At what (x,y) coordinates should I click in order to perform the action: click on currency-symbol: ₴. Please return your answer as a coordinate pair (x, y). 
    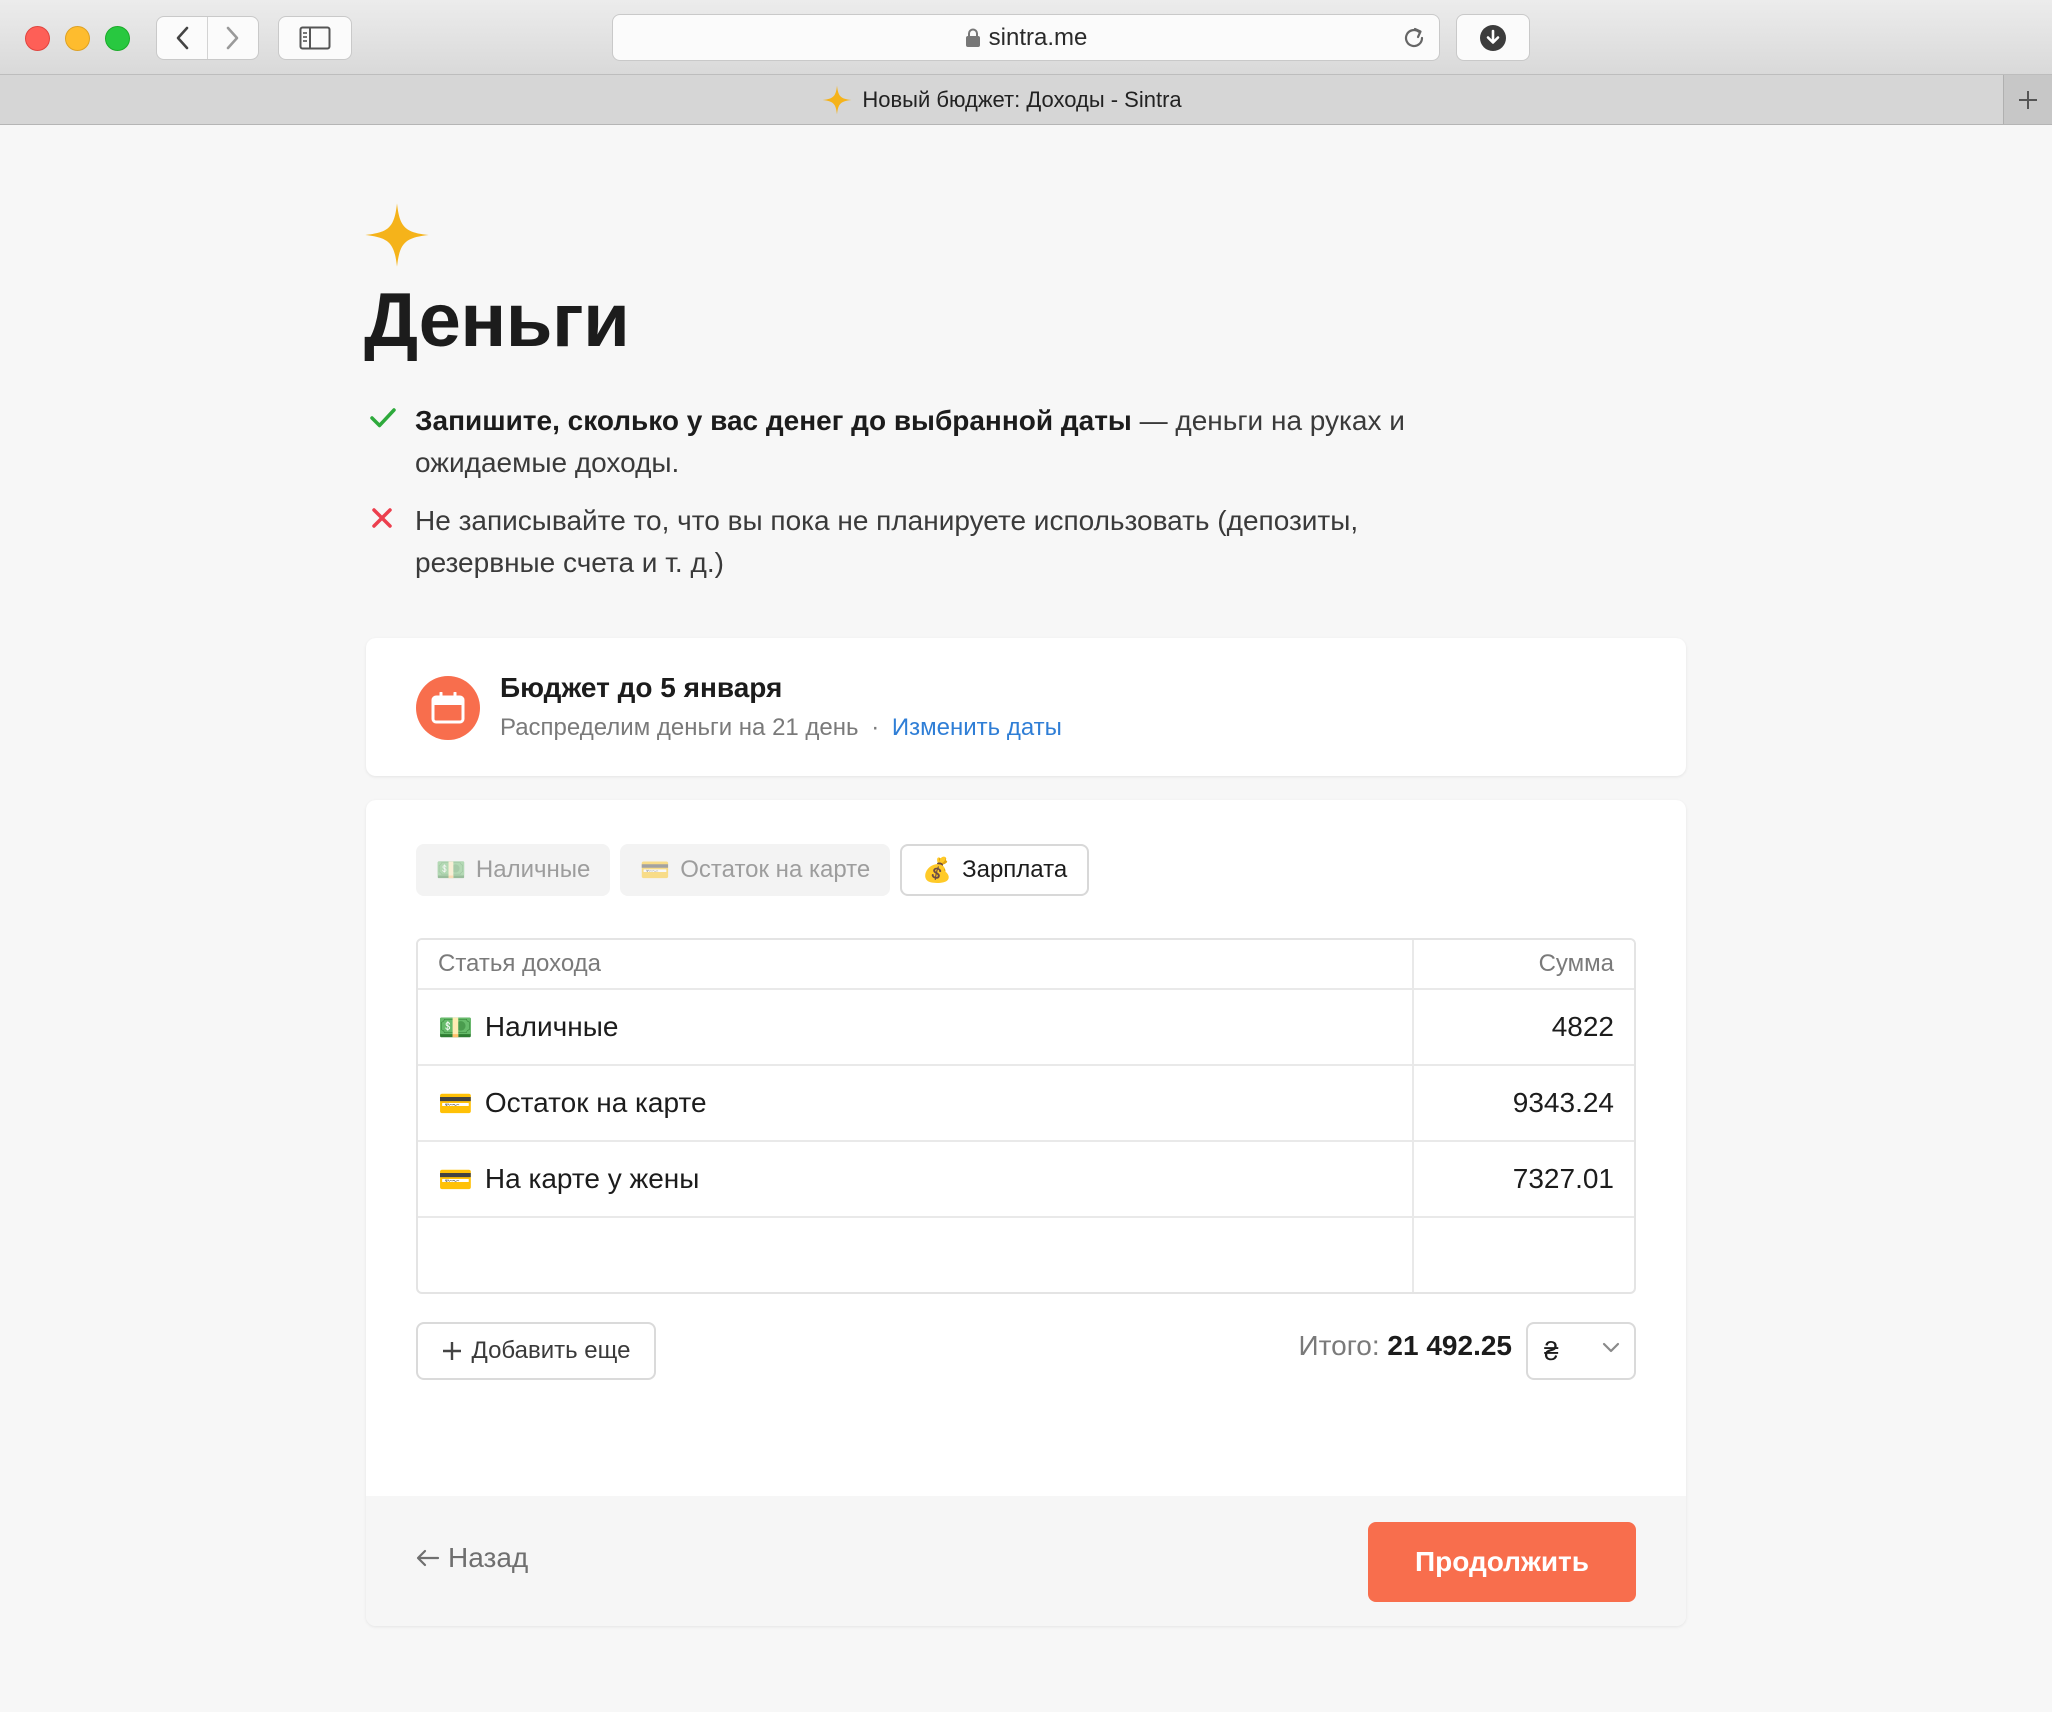
    Looking at the image, I should click on (1551, 1351).